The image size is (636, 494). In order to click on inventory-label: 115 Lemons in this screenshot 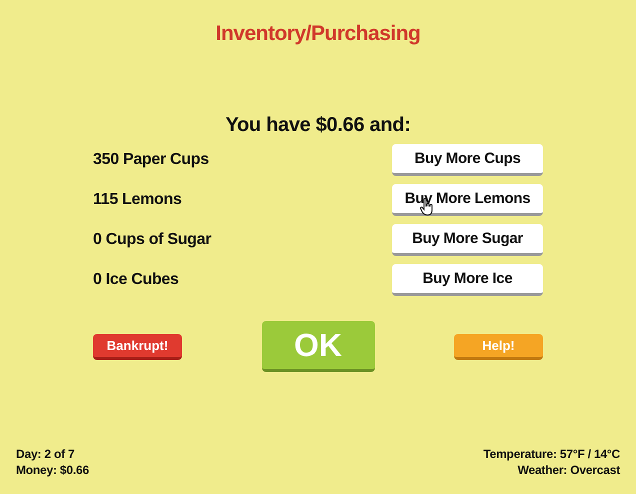, I will do `click(137, 200)`.